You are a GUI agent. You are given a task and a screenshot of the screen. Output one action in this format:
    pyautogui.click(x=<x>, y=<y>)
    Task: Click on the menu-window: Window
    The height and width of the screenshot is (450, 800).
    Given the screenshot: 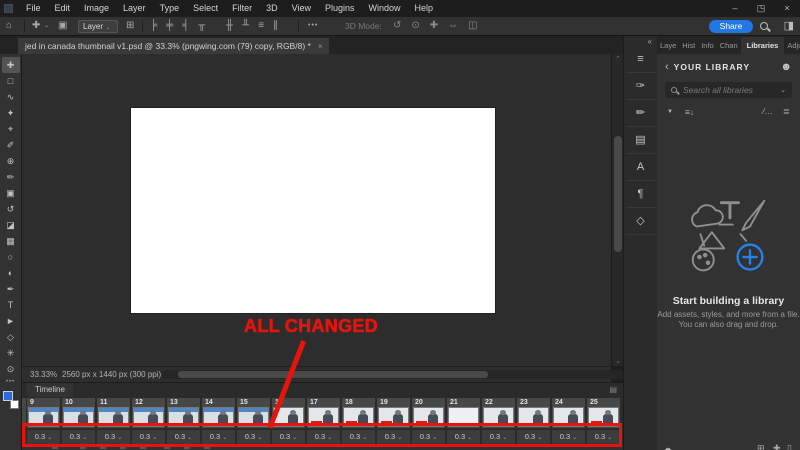 What is the action you would take?
    pyautogui.click(x=385, y=8)
    